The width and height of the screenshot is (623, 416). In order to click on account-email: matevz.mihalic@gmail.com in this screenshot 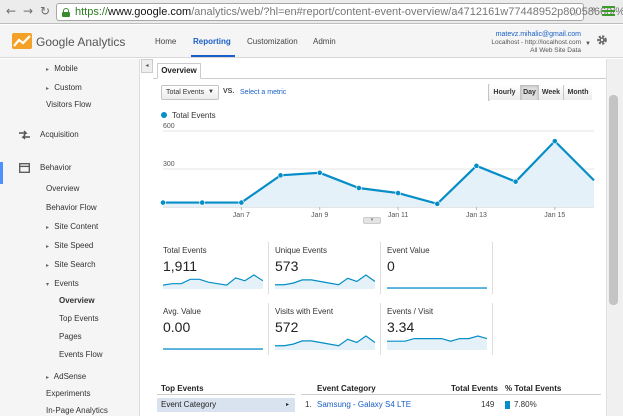, I will do `click(538, 34)`.